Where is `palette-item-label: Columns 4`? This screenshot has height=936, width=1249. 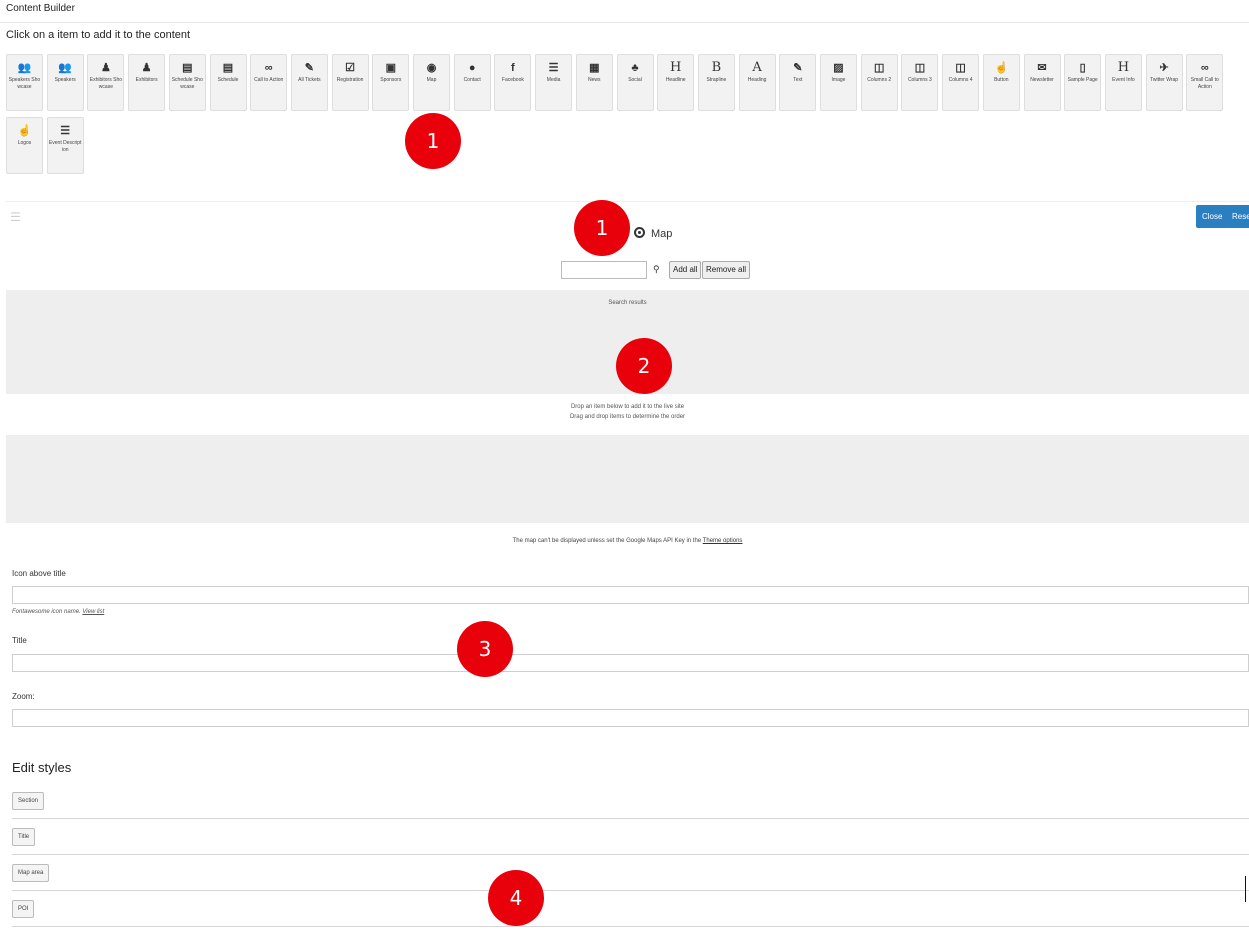 palette-item-label: Columns 4 is located at coordinates (960, 80).